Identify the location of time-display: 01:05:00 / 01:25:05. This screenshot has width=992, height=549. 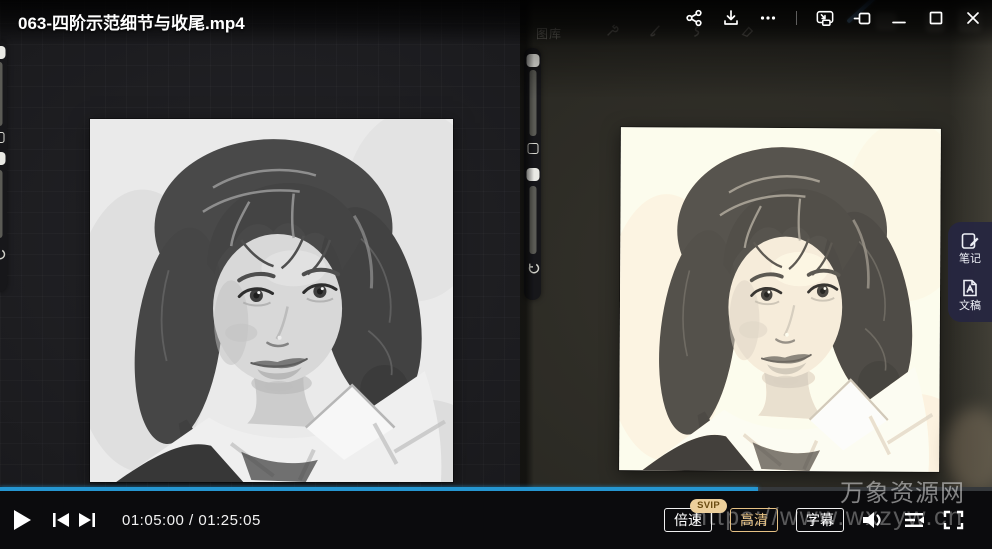
(191, 520).